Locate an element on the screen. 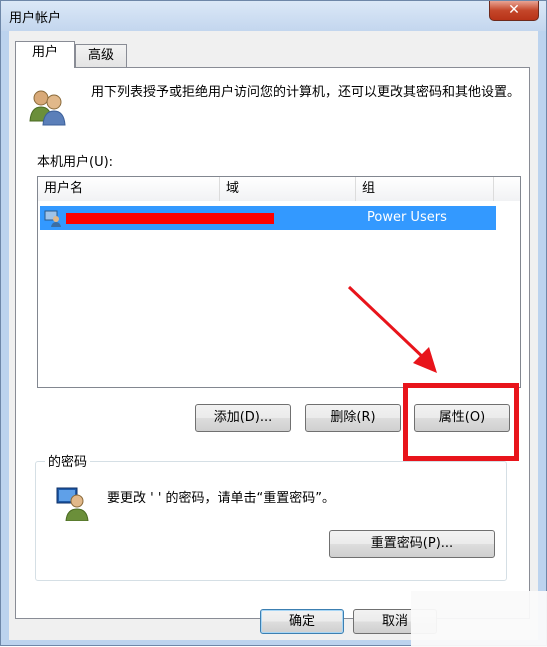 This screenshot has height=647, width=547. title-bar: 用户帐户 ✕ is located at coordinates (273, 16).